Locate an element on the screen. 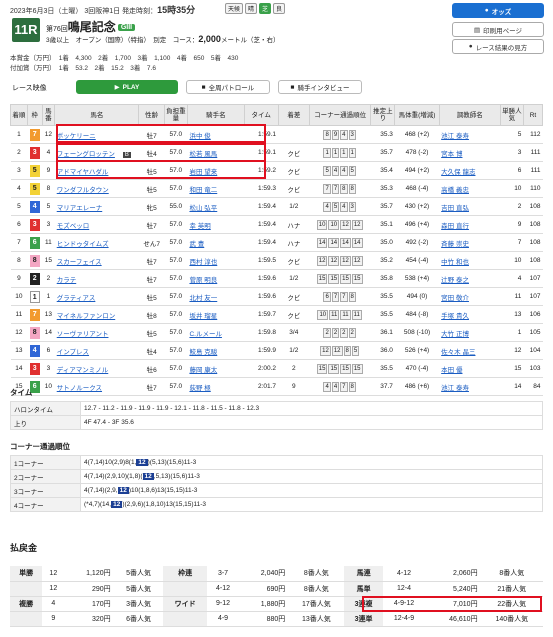 This screenshot has width=553, height=637. cell: 104 is located at coordinates (533, 350).